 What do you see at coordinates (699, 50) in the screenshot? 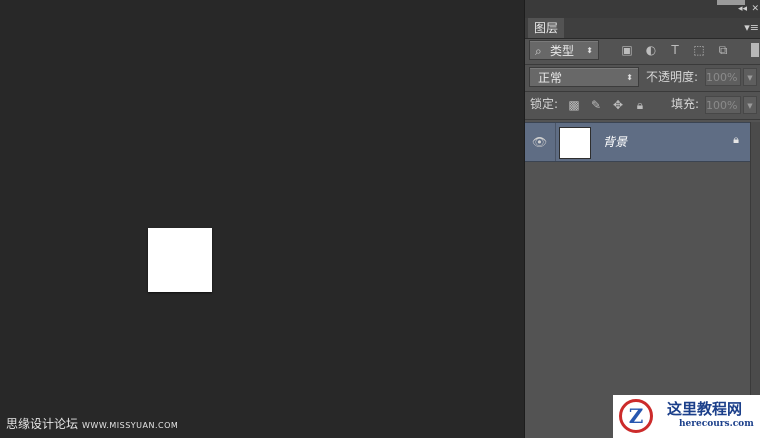
I see `shape-icon: ⬚` at bounding box center [699, 50].